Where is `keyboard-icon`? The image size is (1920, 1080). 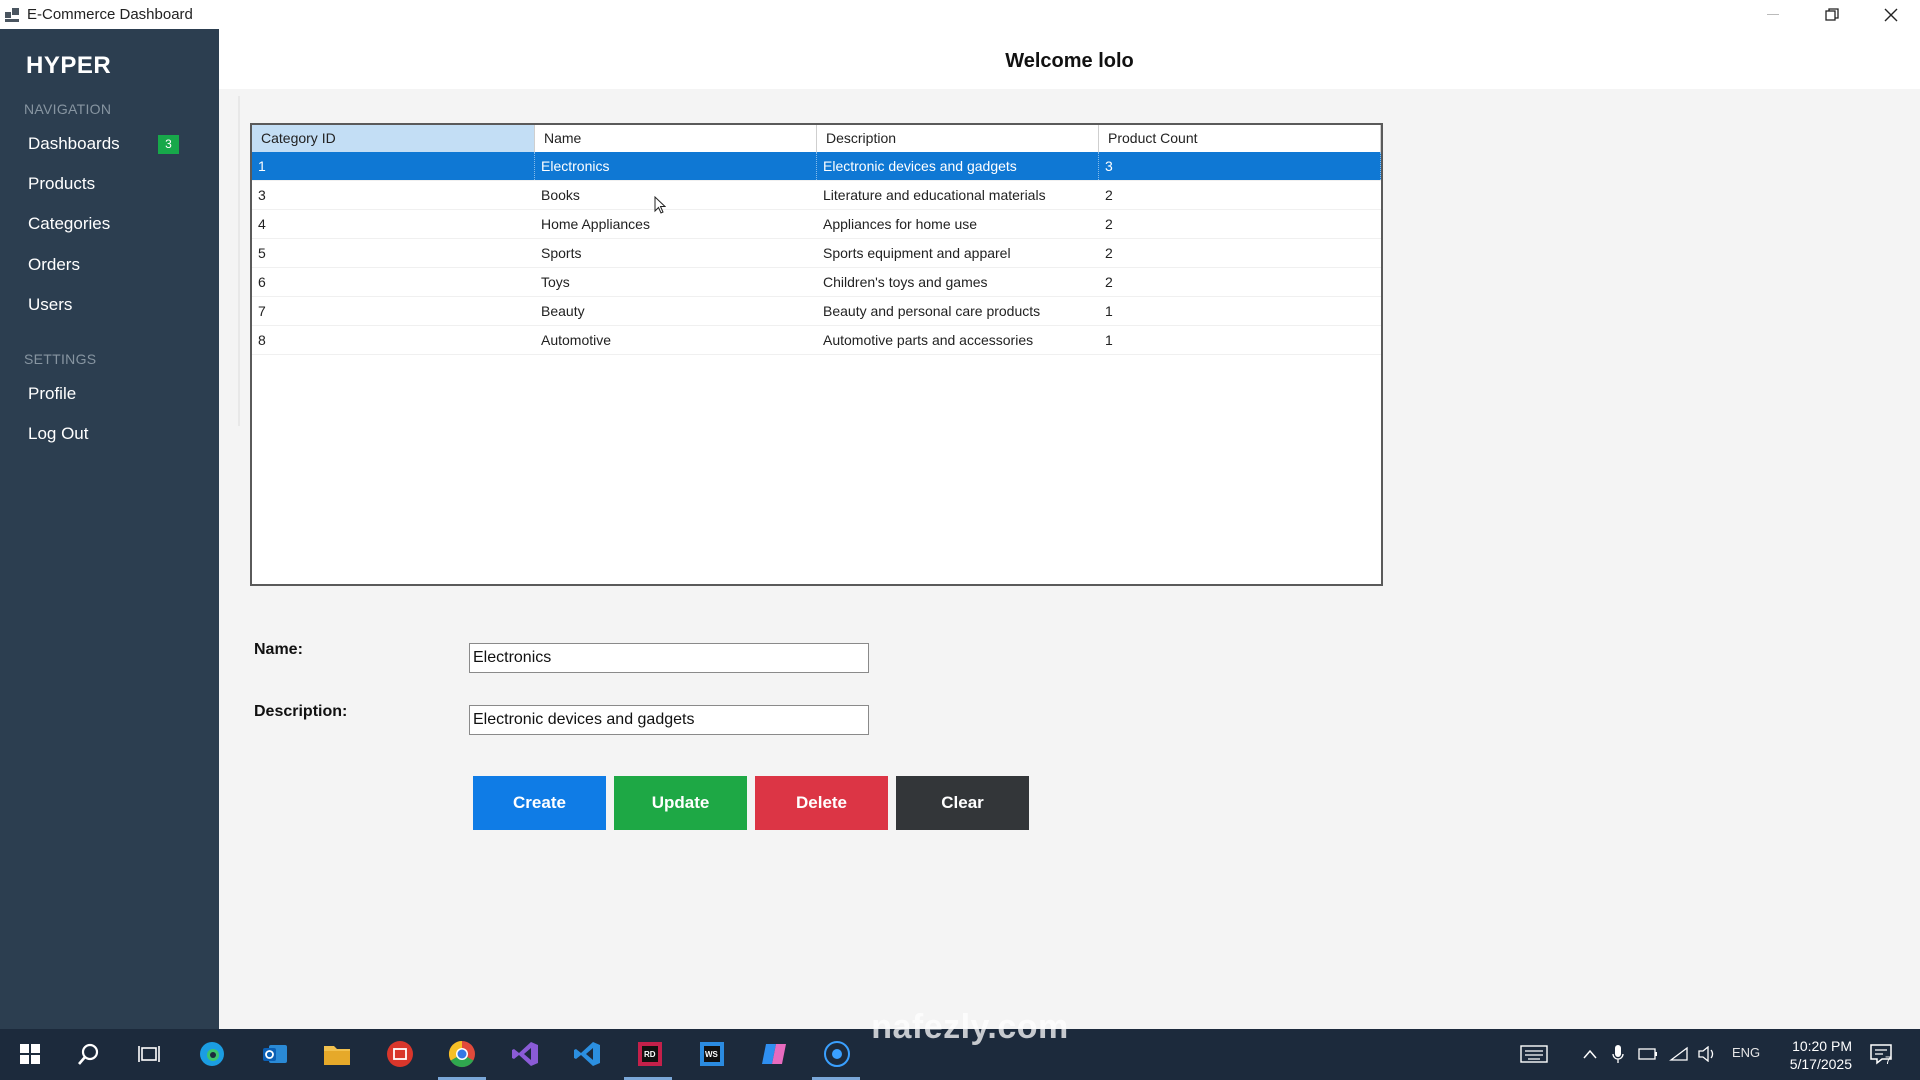 keyboard-icon is located at coordinates (1534, 1054).